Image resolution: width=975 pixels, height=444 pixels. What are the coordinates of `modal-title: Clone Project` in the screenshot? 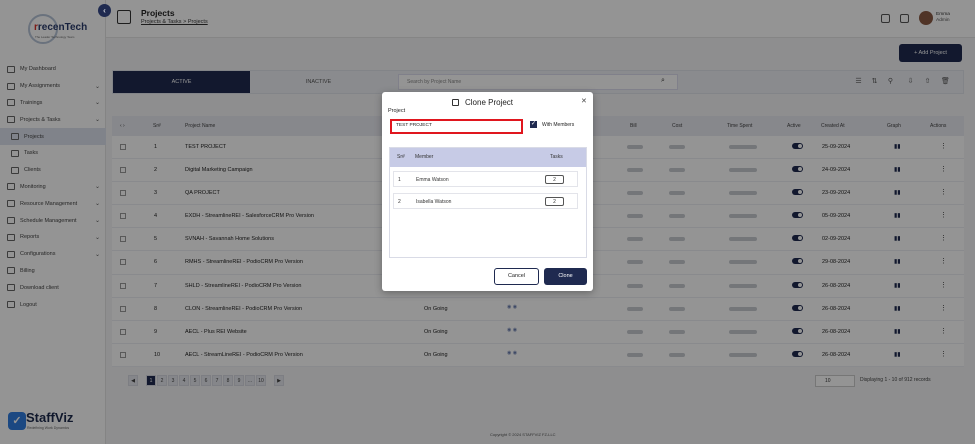 It's located at (489, 102).